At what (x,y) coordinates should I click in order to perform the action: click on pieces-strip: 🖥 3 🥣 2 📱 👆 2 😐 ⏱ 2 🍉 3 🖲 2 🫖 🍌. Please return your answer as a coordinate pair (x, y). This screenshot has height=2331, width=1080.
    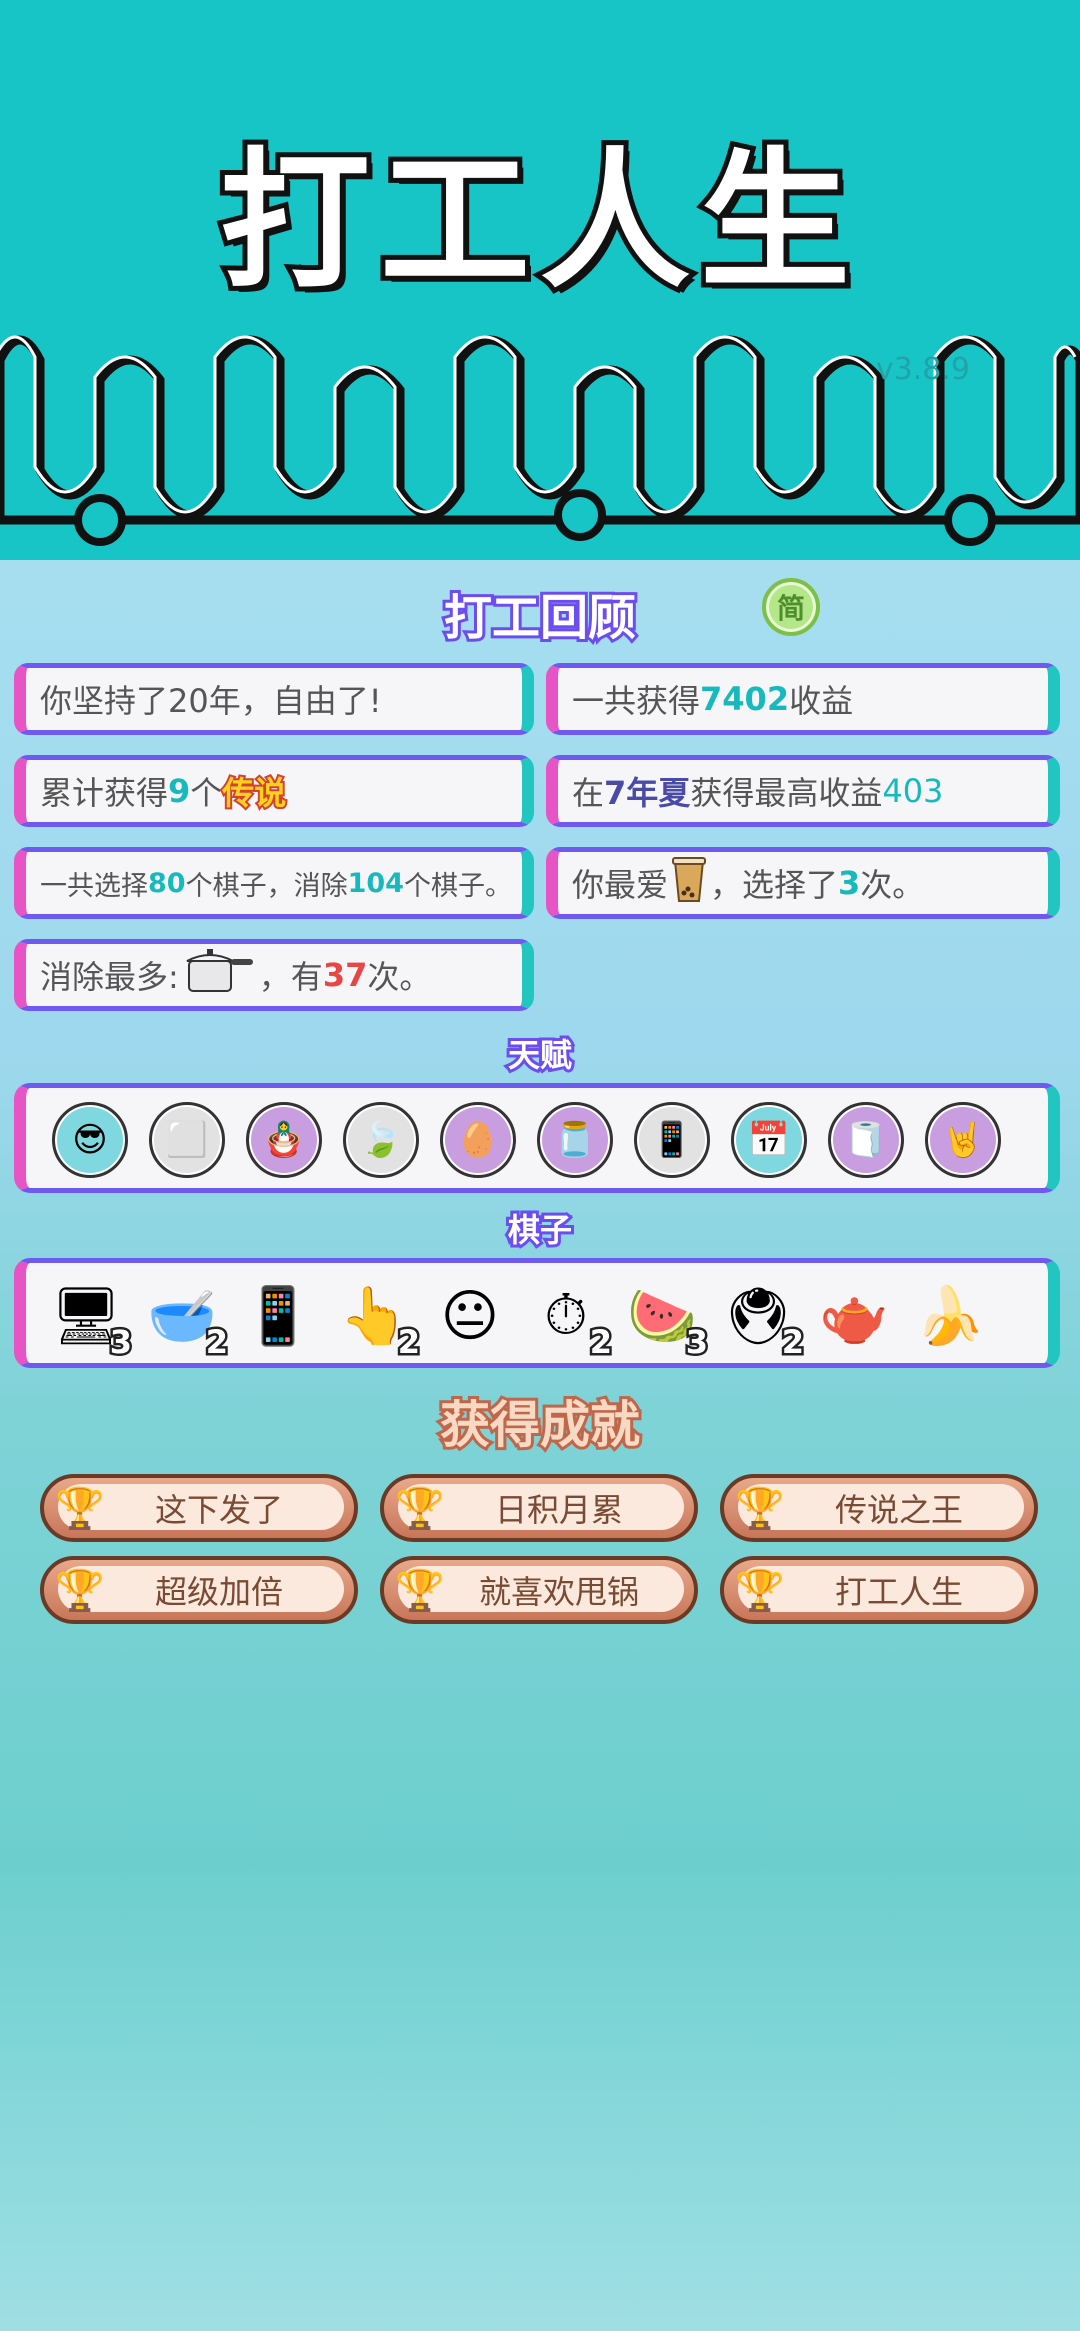
    Looking at the image, I should click on (537, 1313).